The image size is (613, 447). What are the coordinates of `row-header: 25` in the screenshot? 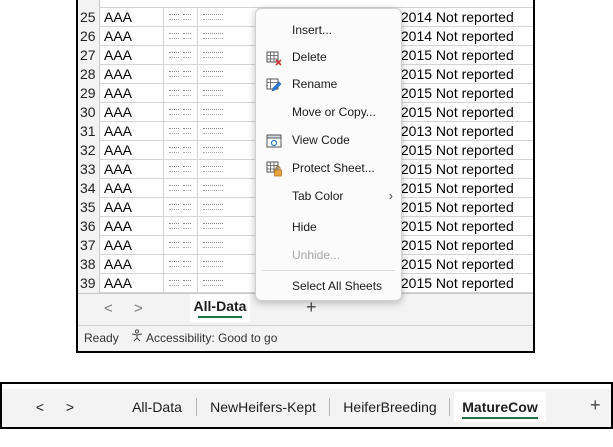 It's located at (89, 17).